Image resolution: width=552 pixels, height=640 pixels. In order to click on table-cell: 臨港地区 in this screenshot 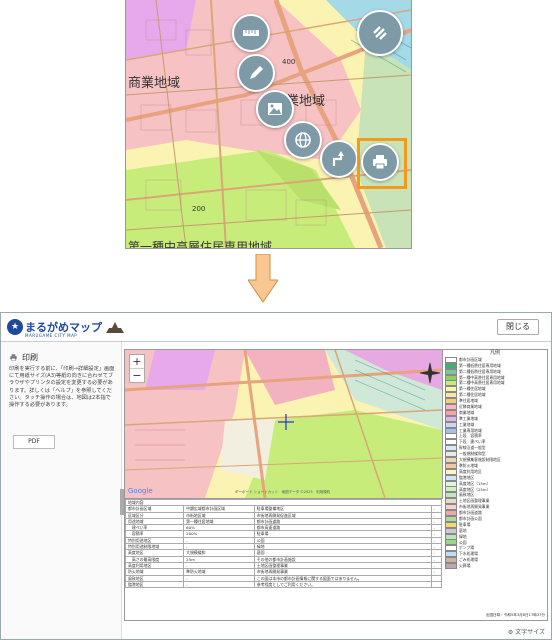, I will do `click(154, 584)`.